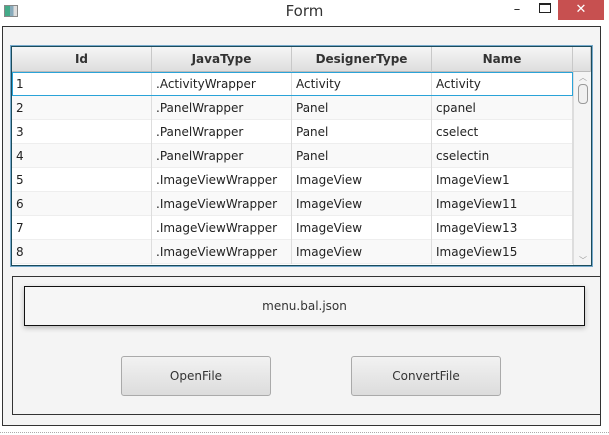 The image size is (609, 435). I want to click on cell-javatype: .ActivityWrapper, so click(222, 84).